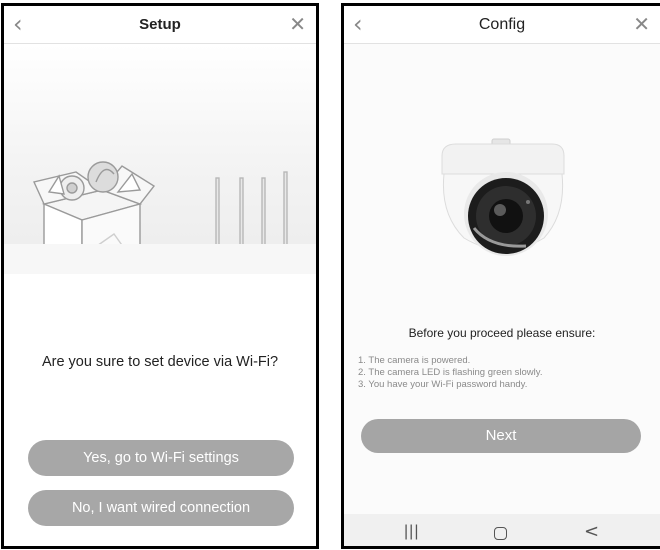 This screenshot has height=550, width=660. What do you see at coordinates (161, 458) in the screenshot?
I see `wifi-settings-button: Yes, go to Wi-Fi settings` at bounding box center [161, 458].